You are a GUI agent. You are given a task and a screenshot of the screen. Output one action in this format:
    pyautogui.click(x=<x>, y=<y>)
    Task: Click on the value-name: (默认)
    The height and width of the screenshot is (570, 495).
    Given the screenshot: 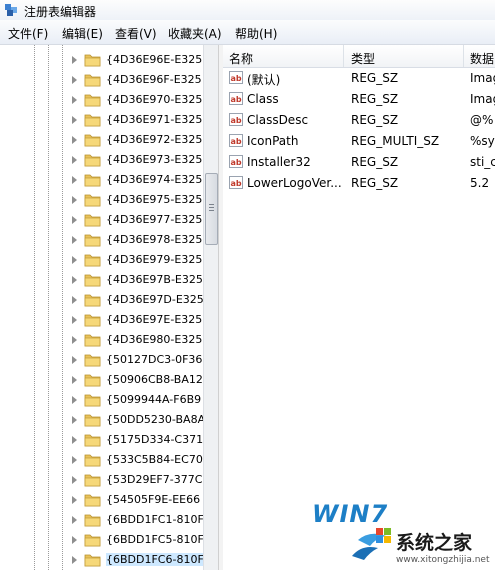 What is the action you would take?
    pyautogui.click(x=264, y=80)
    